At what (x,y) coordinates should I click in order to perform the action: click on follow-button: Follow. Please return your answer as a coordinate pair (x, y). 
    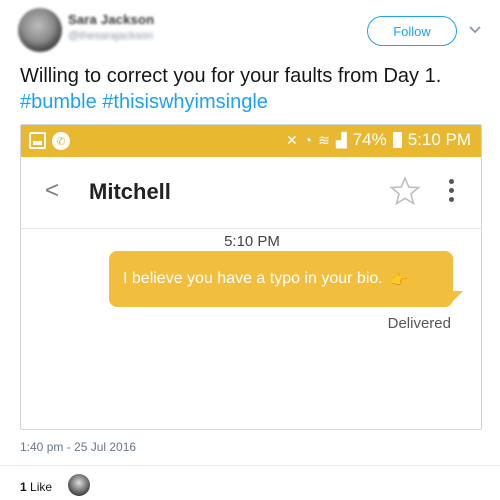
    Looking at the image, I should click on (412, 31).